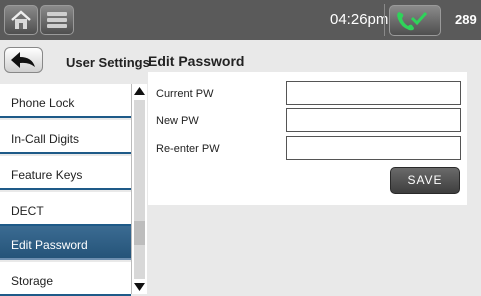 This screenshot has width=481, height=296. Describe the element at coordinates (65, 279) in the screenshot. I see `sidebar-item-storage: Storage` at that location.